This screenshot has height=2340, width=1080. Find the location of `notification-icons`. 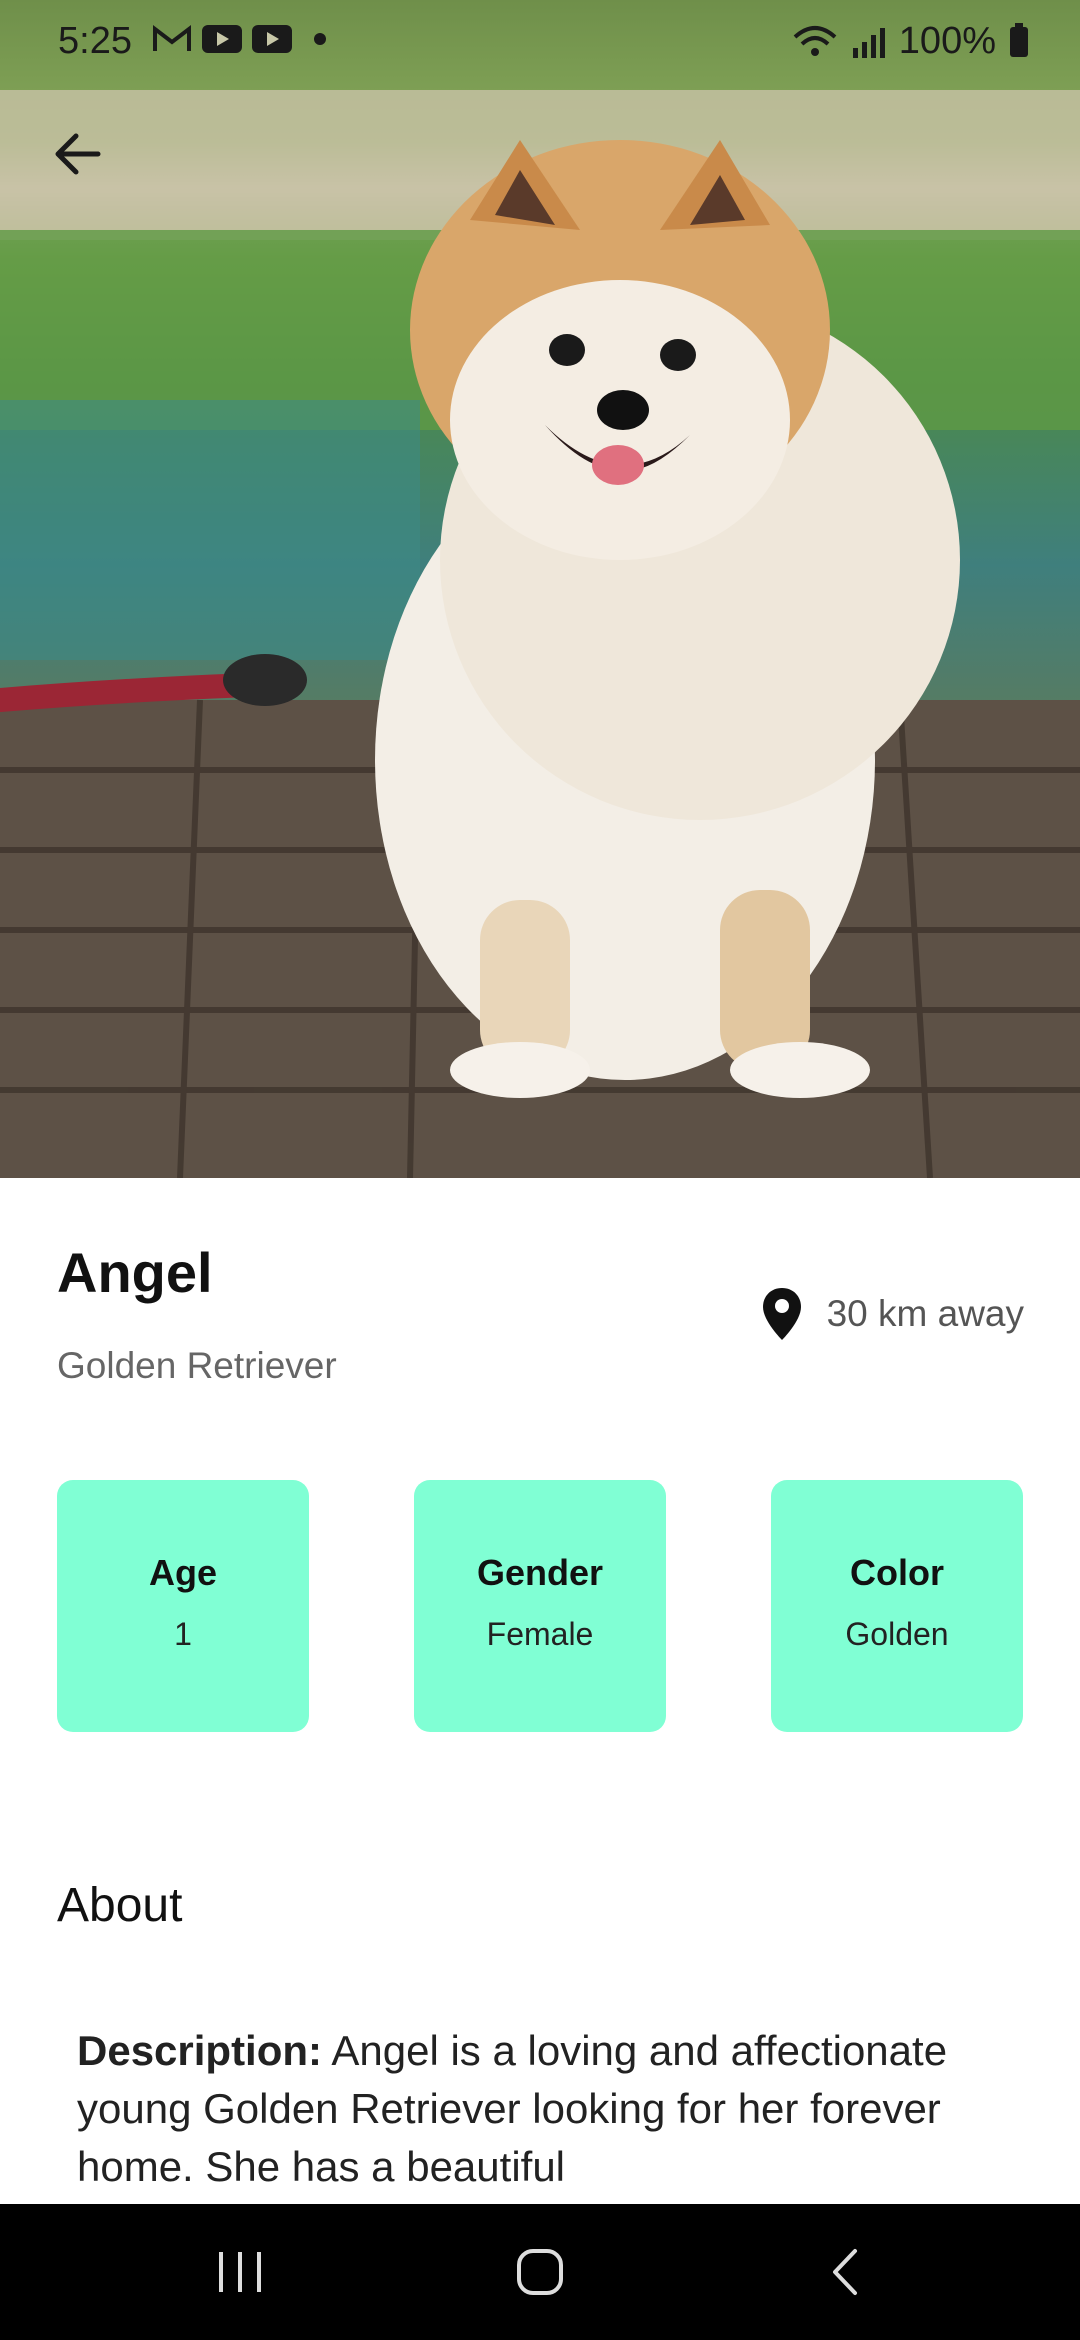

notification-icons is located at coordinates (239, 39).